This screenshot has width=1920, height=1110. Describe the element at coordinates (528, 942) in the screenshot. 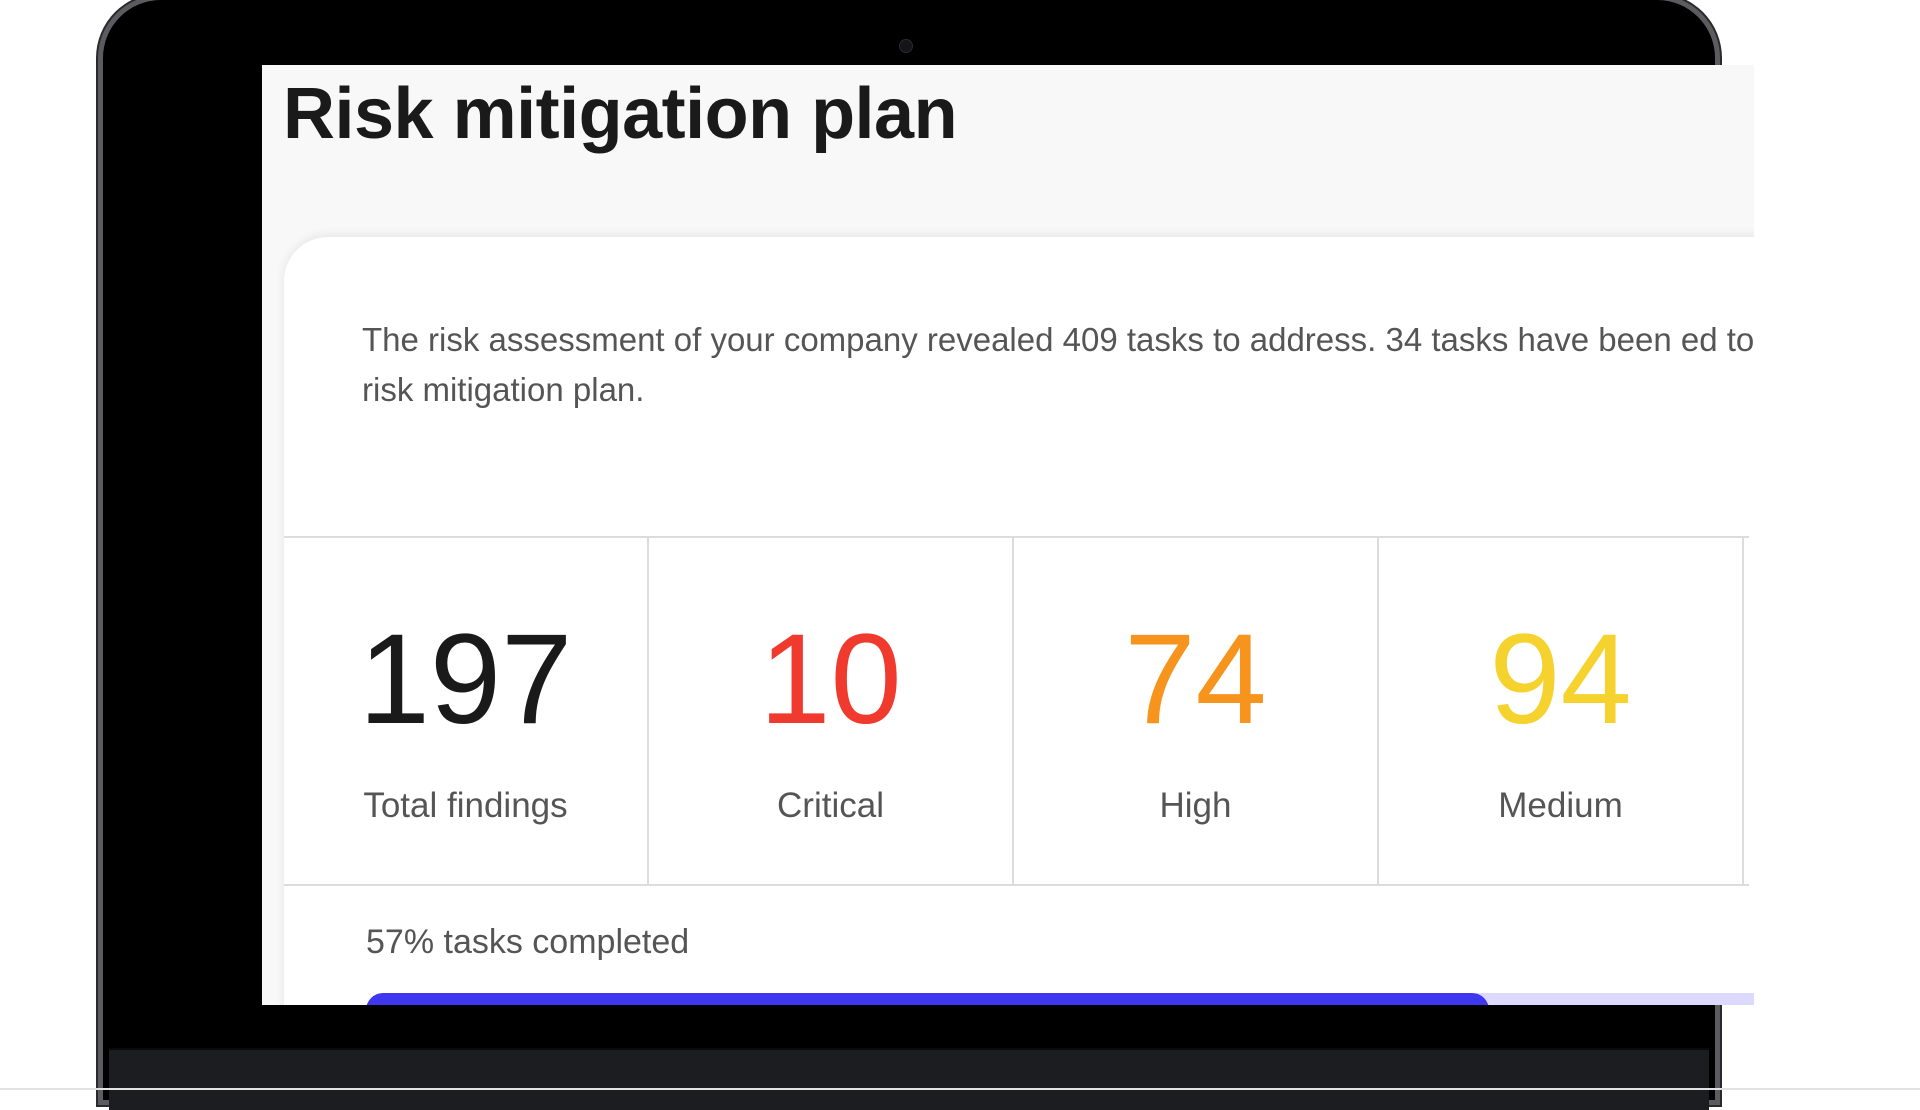

I see `progress-label: 57% tasks completed` at that location.